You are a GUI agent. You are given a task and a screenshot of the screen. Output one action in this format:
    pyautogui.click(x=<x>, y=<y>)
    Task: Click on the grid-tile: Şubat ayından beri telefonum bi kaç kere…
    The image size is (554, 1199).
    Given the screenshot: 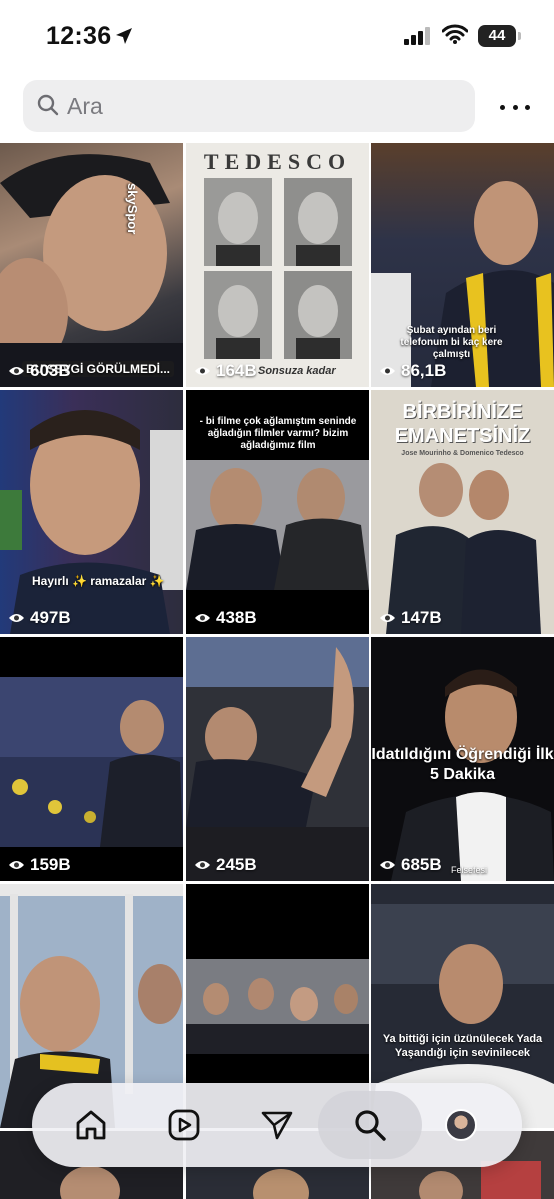 What is the action you would take?
    pyautogui.click(x=462, y=265)
    